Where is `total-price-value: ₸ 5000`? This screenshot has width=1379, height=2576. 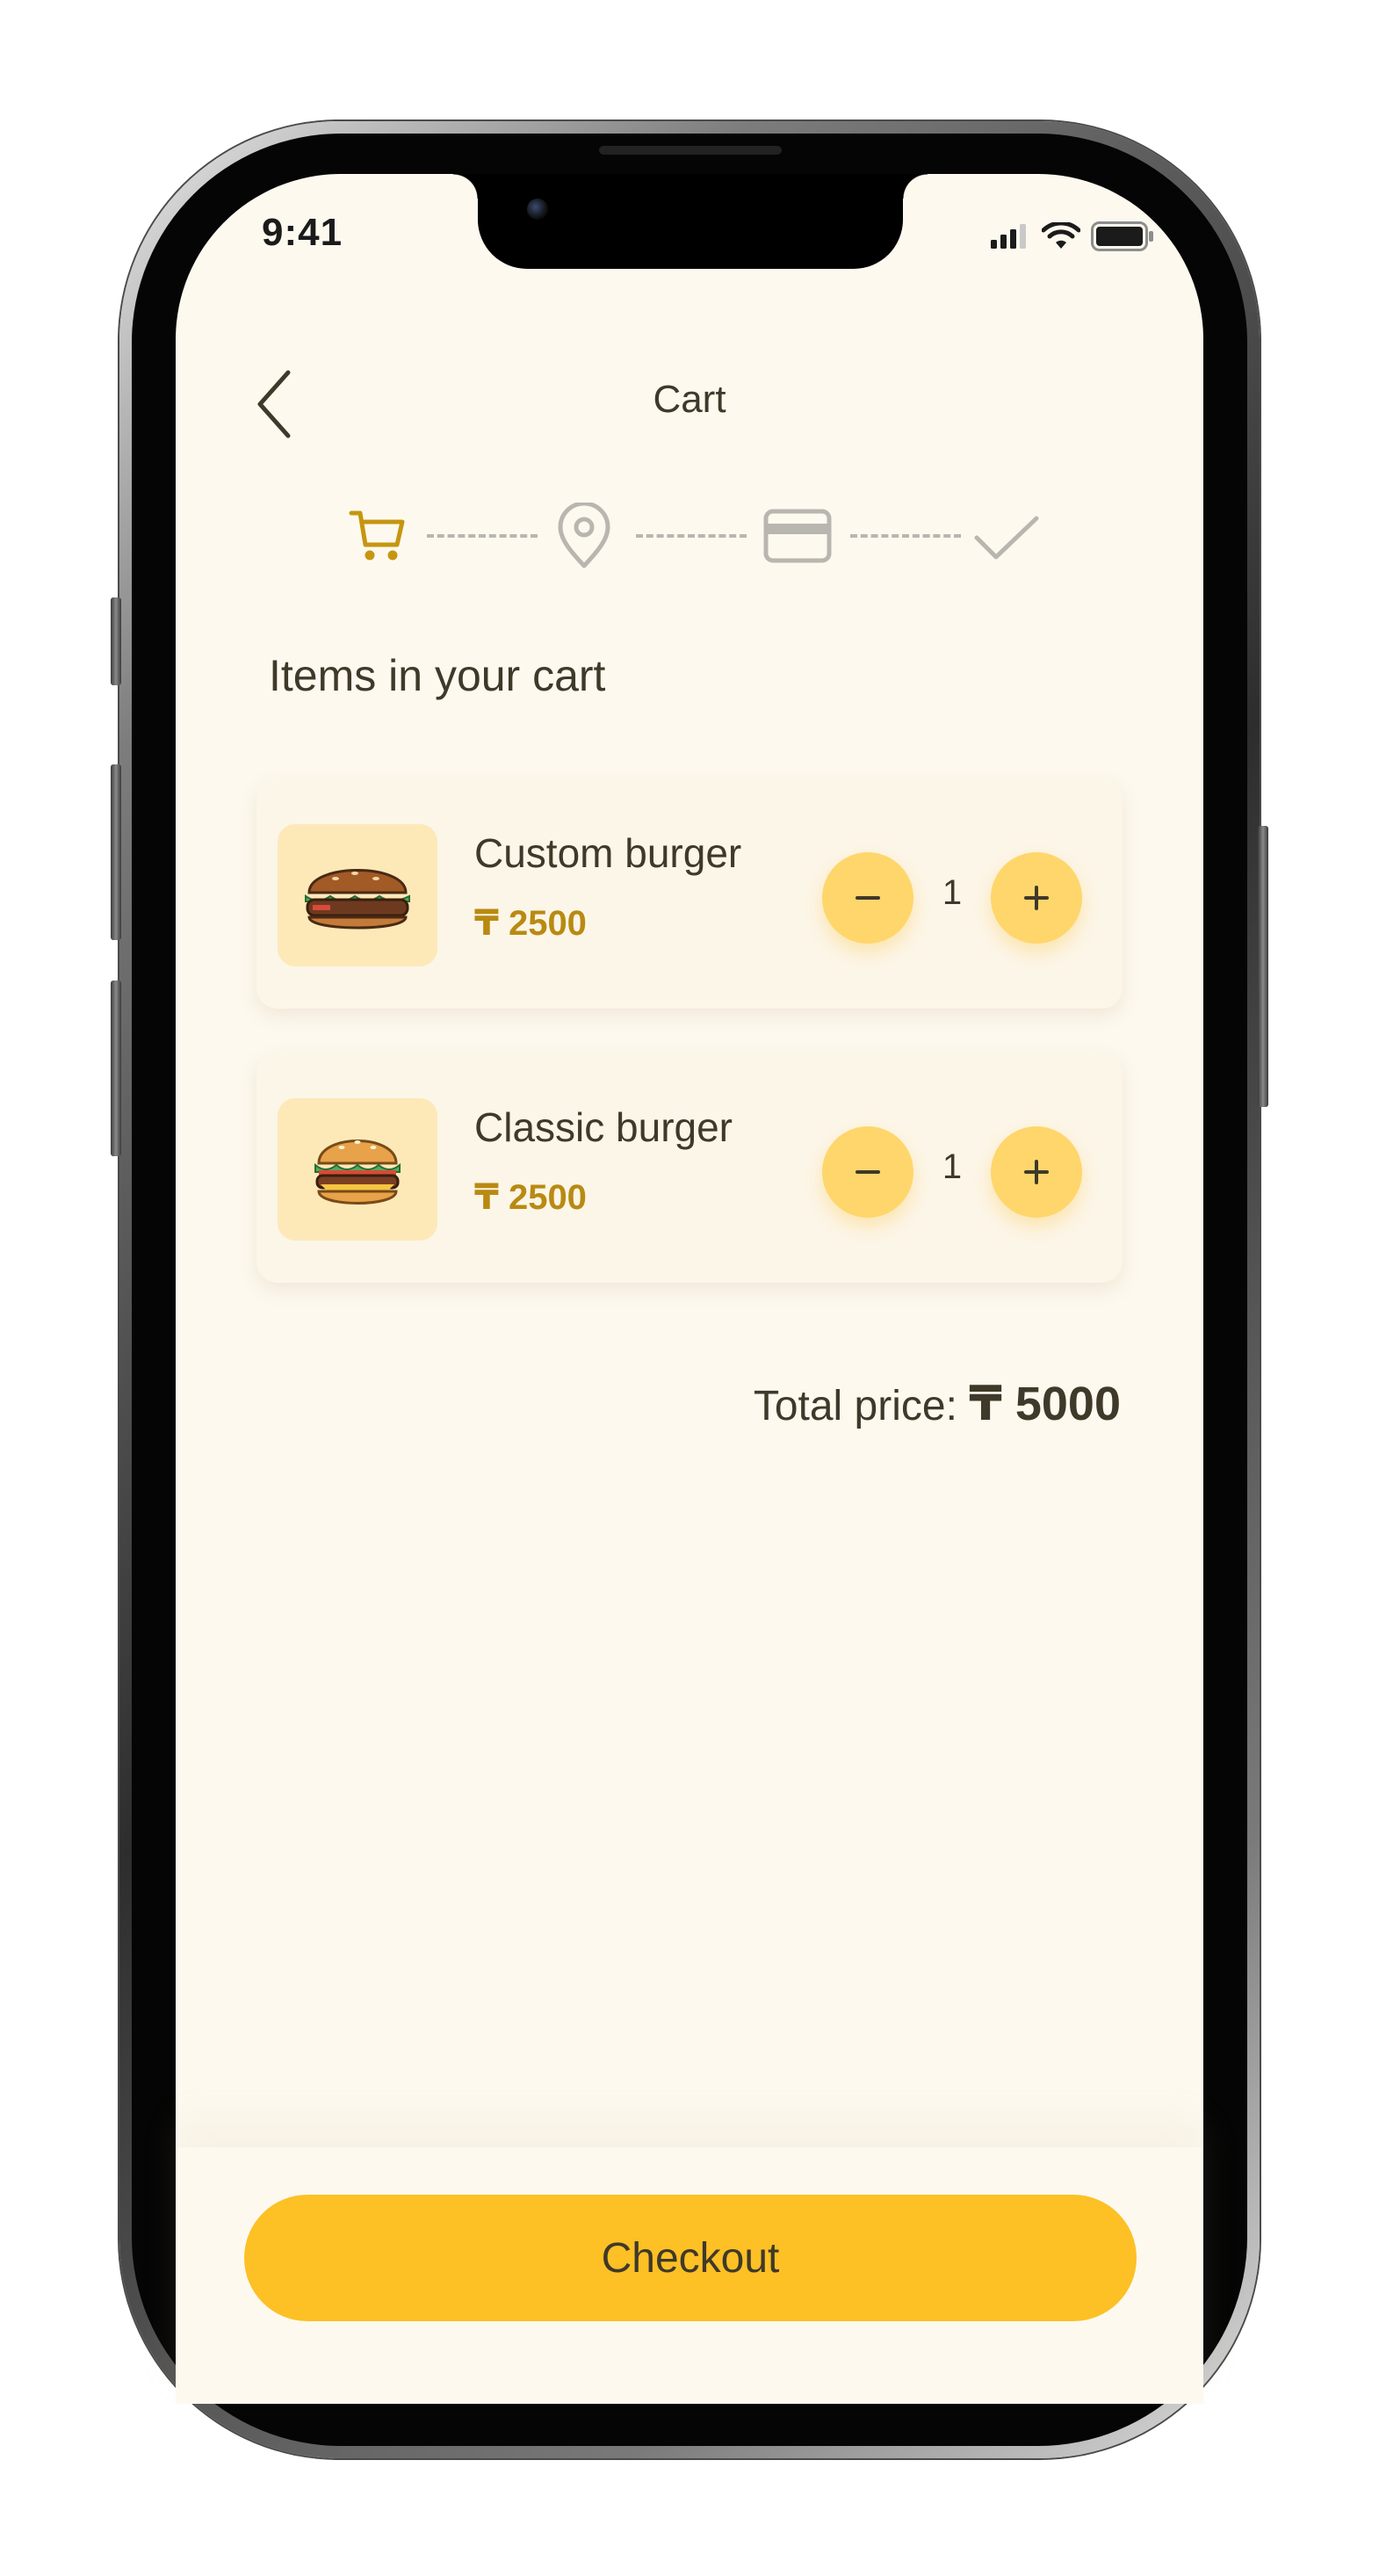 total-price-value: ₸ 5000 is located at coordinates (1045, 1404).